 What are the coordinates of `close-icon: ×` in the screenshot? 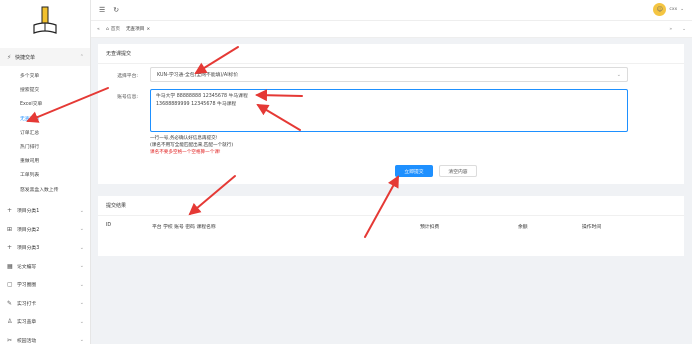 It's located at (148, 29).